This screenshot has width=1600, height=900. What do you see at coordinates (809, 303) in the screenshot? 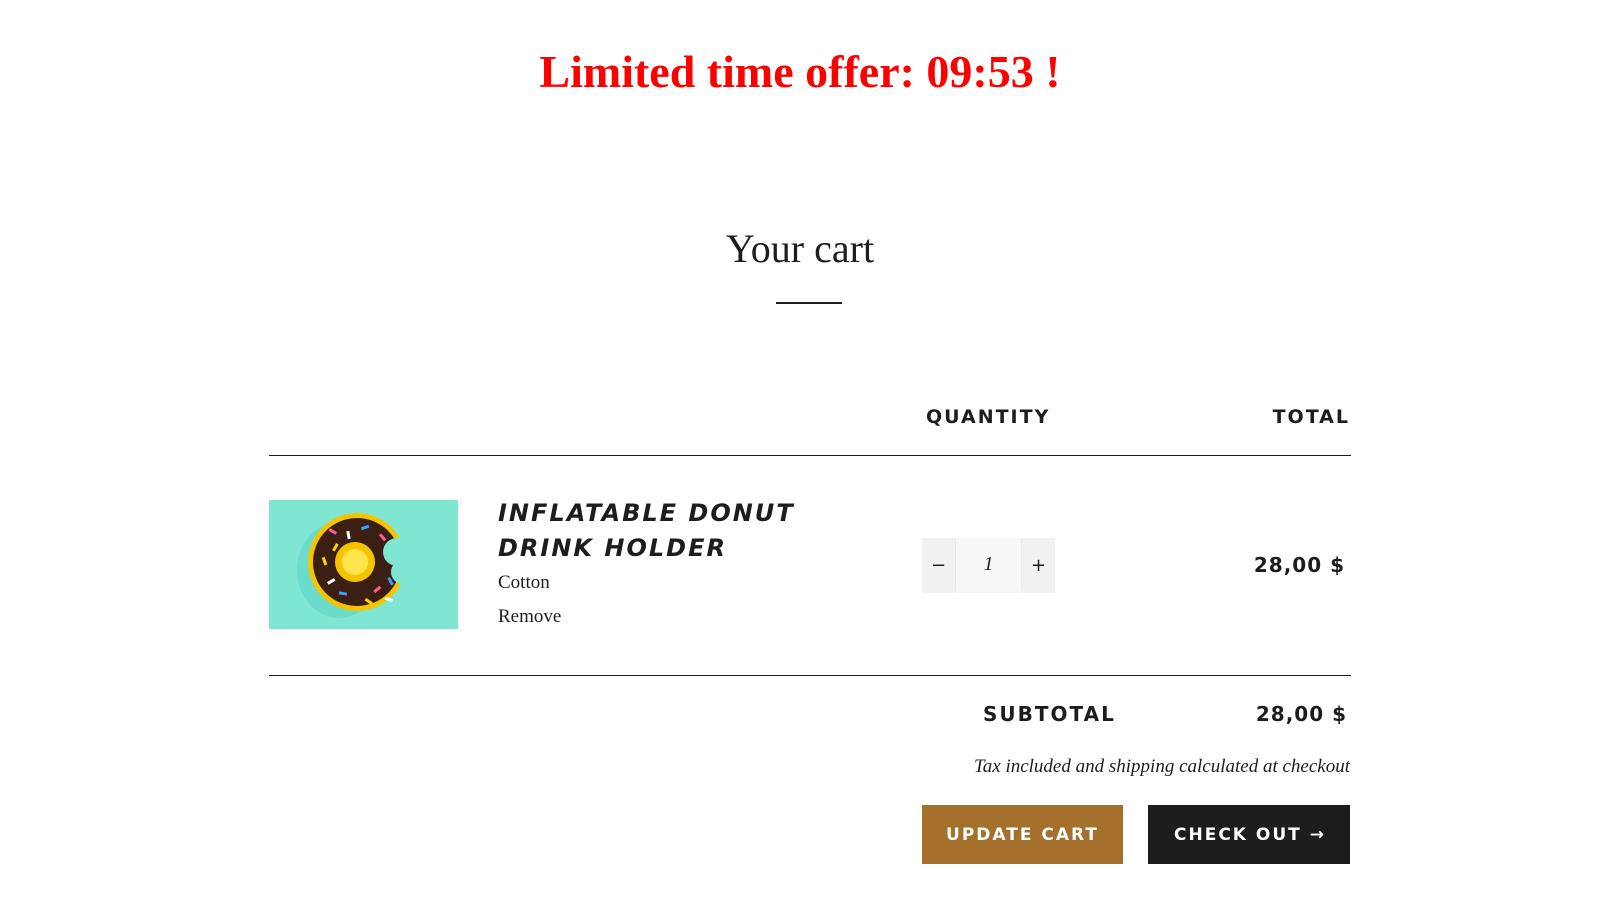
I see `title-divider` at bounding box center [809, 303].